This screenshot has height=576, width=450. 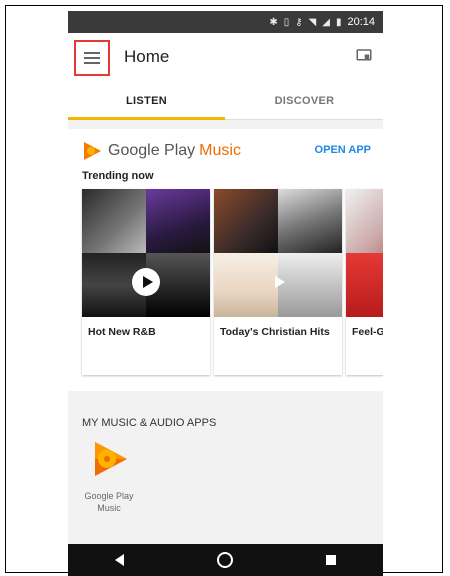 I want to click on tab-discover: DISCOVER, so click(x=304, y=101).